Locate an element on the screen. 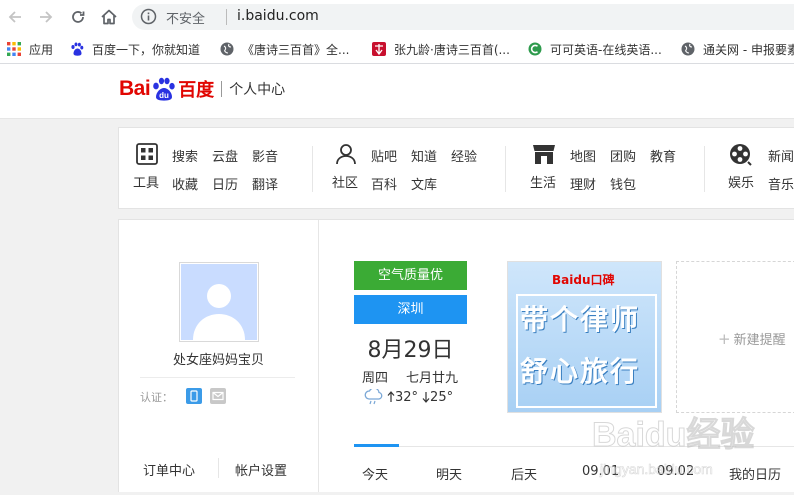 The image size is (794, 495). service-group-tools: 工具 搜索 云盘 影音 收藏 日历 翻译 is located at coordinates (219, 168).